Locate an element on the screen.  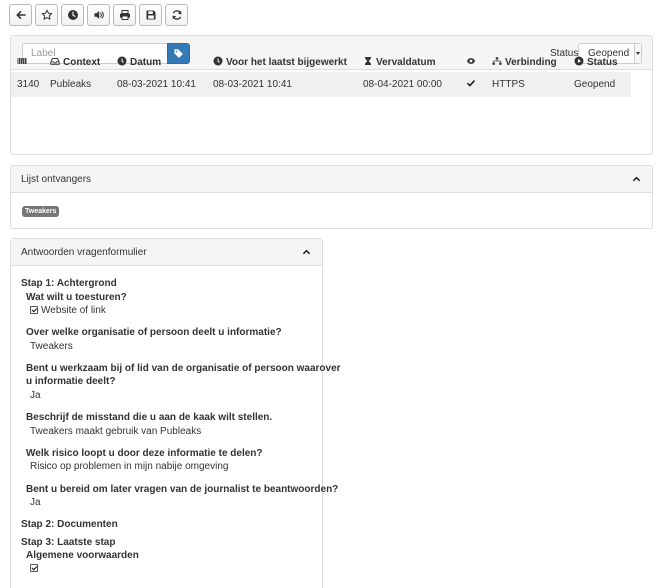
print-icon is located at coordinates (124, 15).